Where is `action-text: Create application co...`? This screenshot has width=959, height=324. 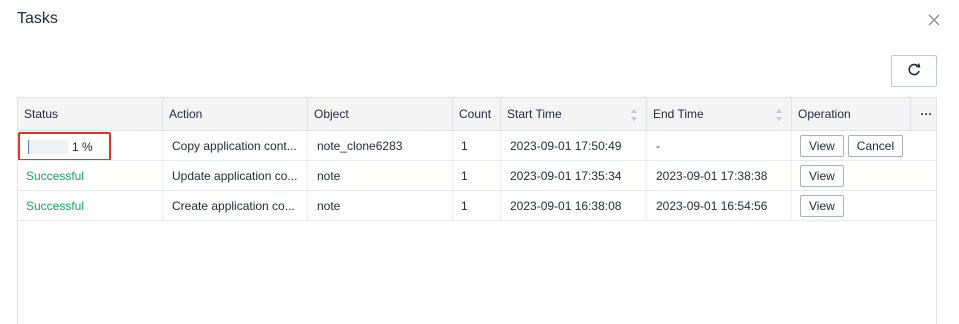
action-text: Create application co... is located at coordinates (233, 205).